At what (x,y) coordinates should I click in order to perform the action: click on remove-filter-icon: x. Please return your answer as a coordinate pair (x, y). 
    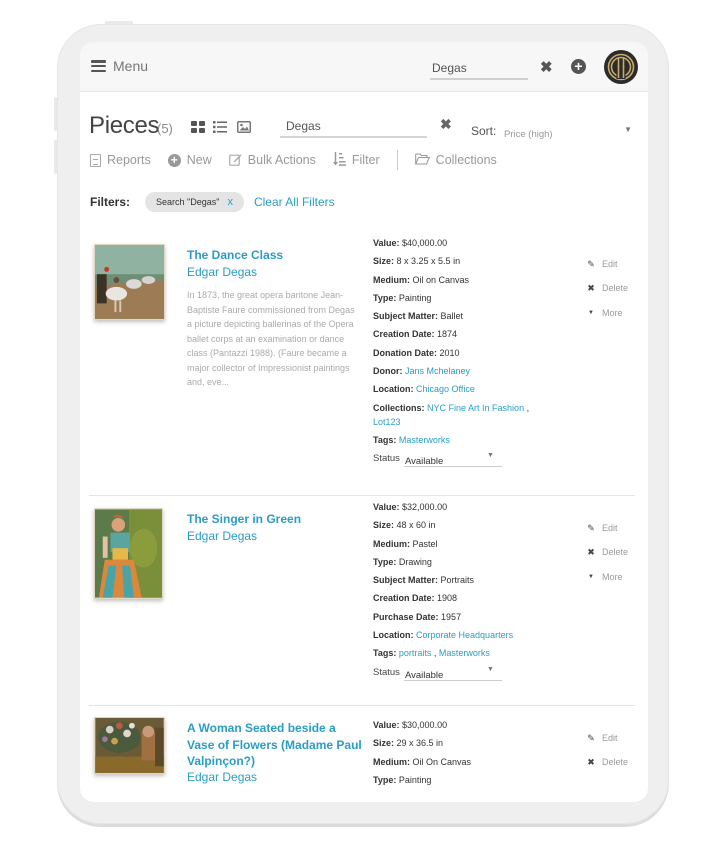
    Looking at the image, I should click on (230, 202).